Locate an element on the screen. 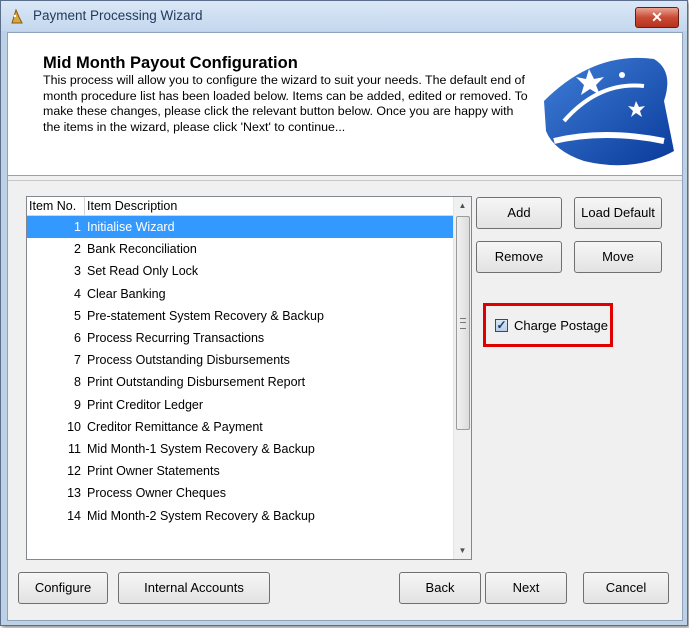  item-description: Print Outstanding Disbursement Report is located at coordinates (196, 382).